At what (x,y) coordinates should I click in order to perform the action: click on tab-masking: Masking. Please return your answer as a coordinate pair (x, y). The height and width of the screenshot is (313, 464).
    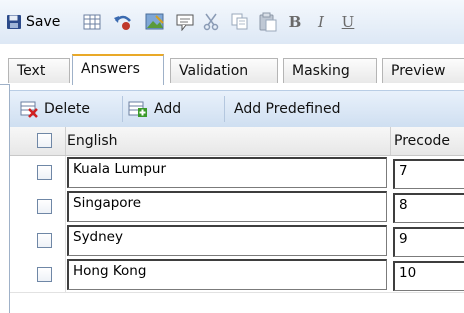
    Looking at the image, I should click on (330, 70).